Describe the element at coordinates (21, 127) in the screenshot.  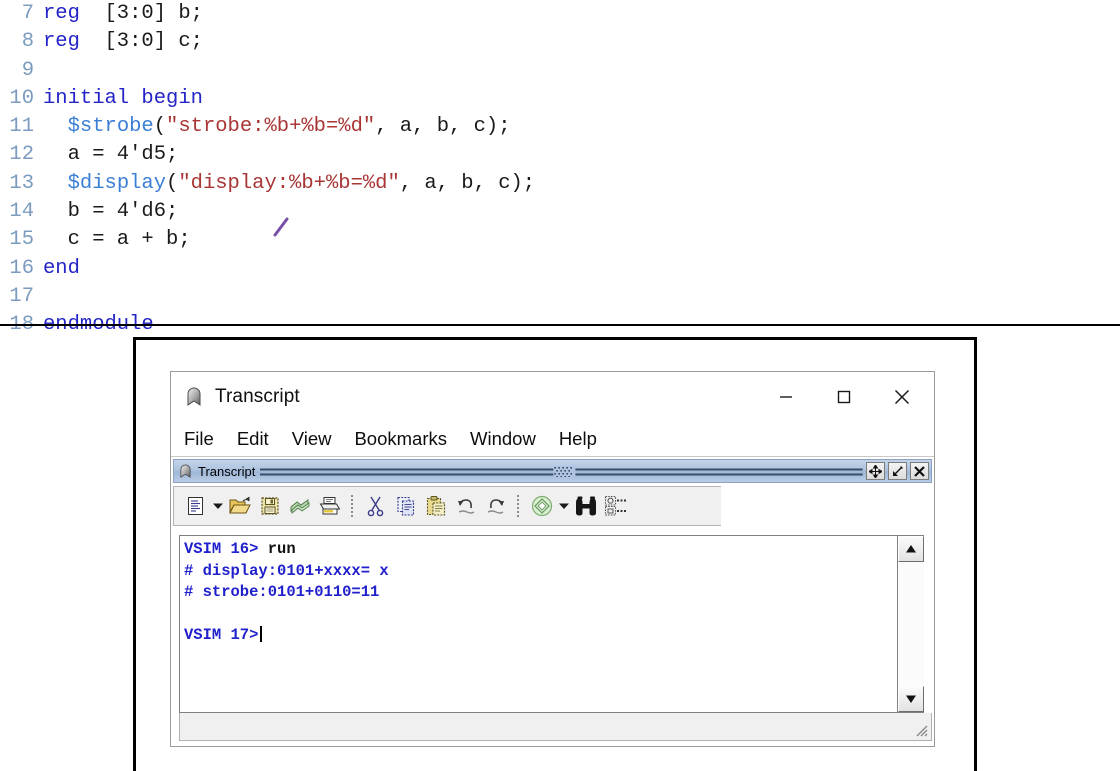
I see `line-number: 11` at that location.